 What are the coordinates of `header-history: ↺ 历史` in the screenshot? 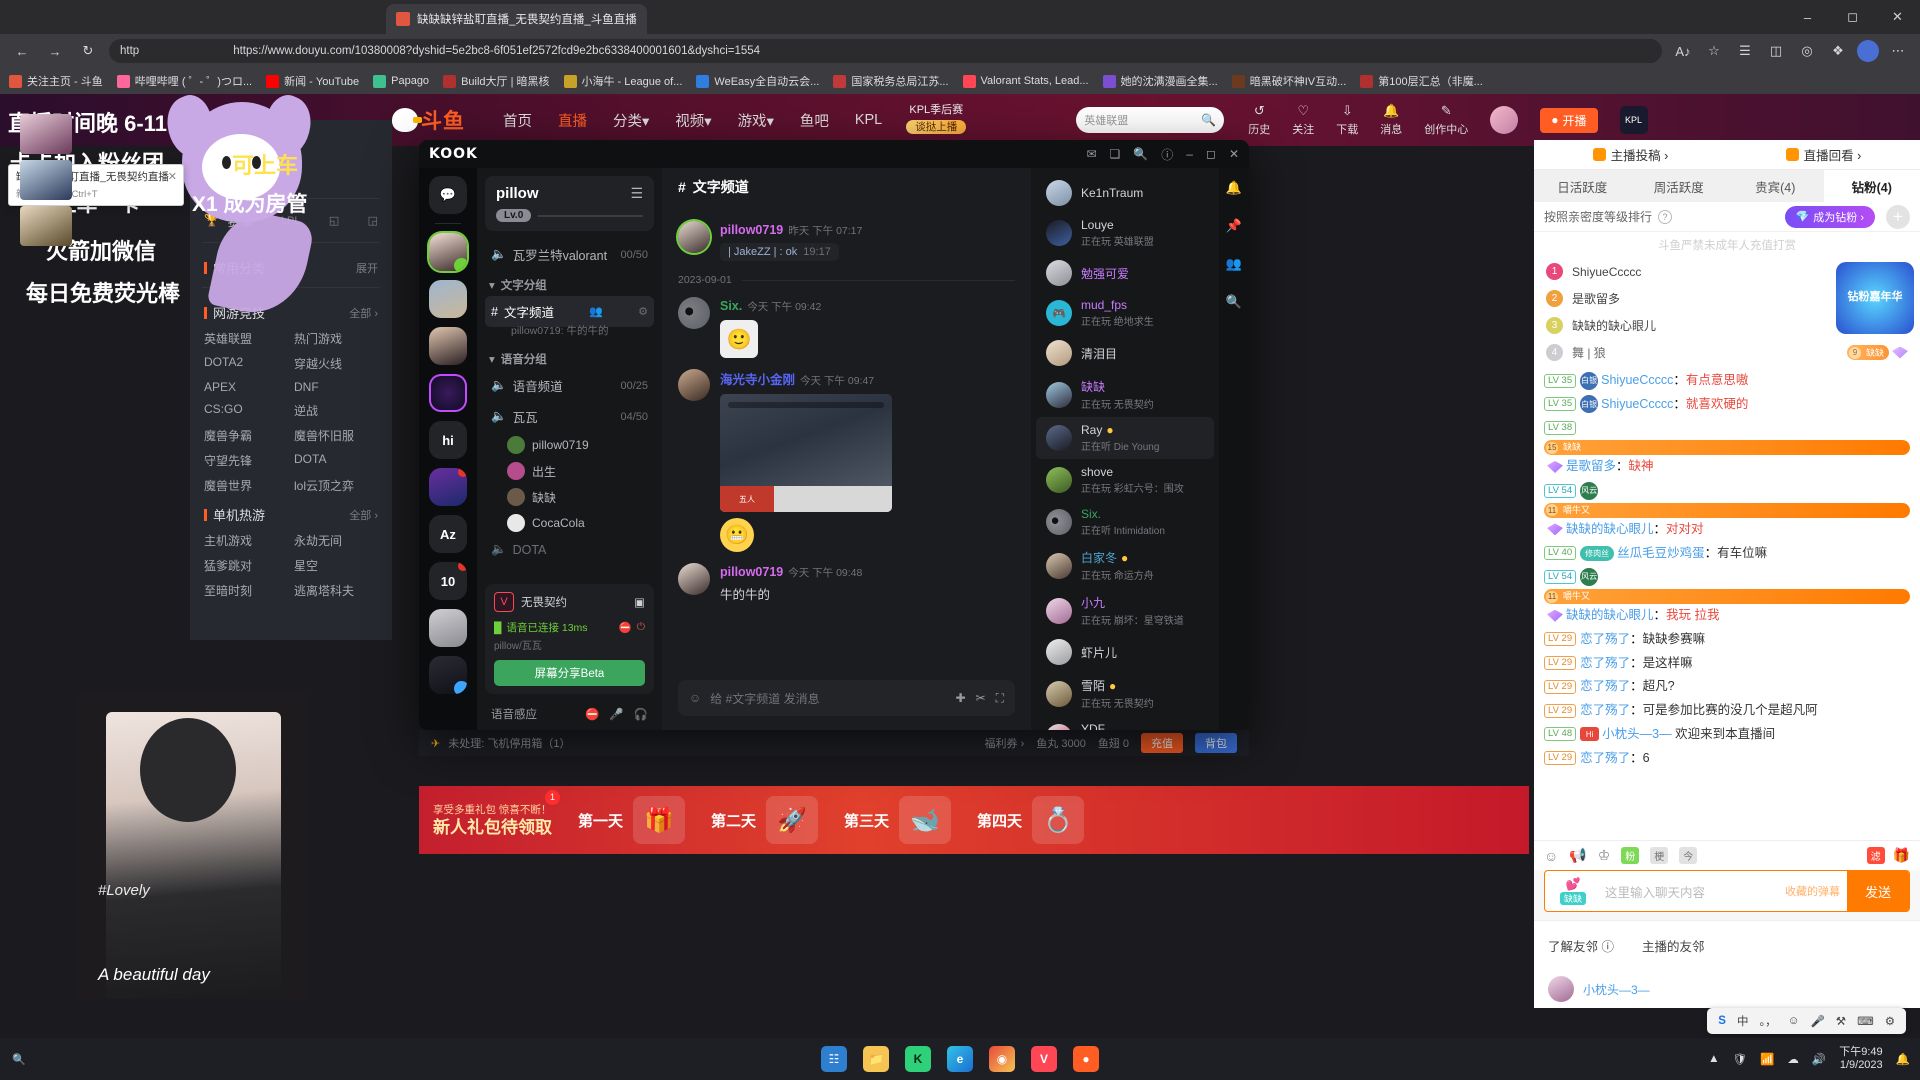 It's located at (1259, 120).